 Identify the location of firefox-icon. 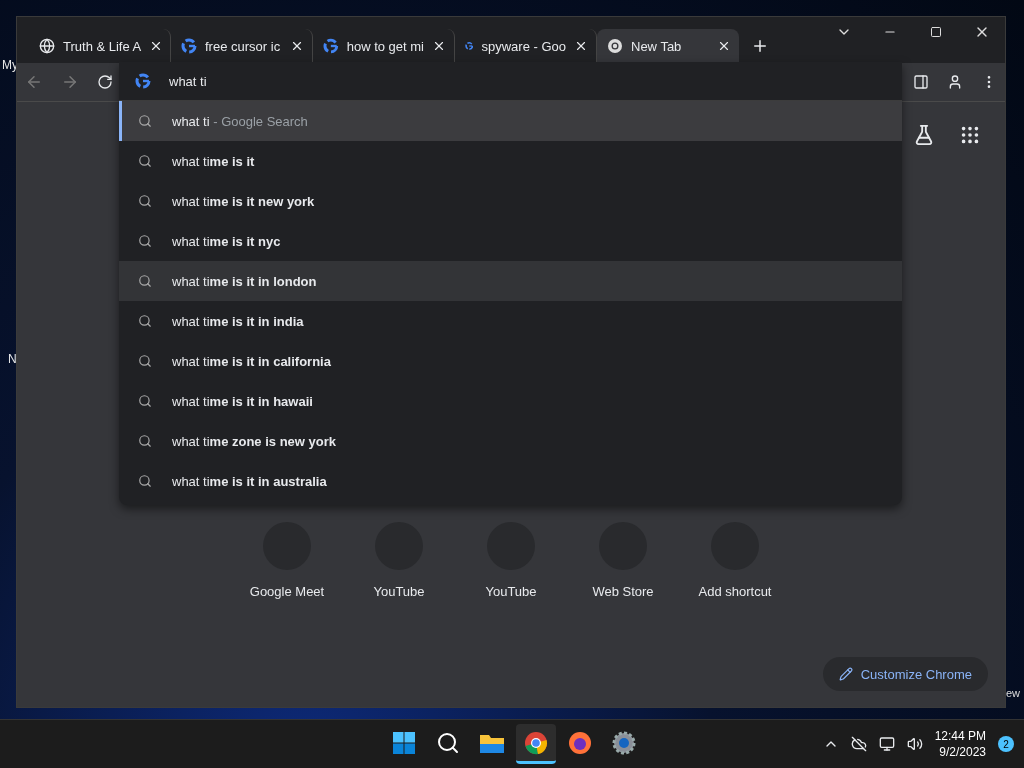
(580, 742).